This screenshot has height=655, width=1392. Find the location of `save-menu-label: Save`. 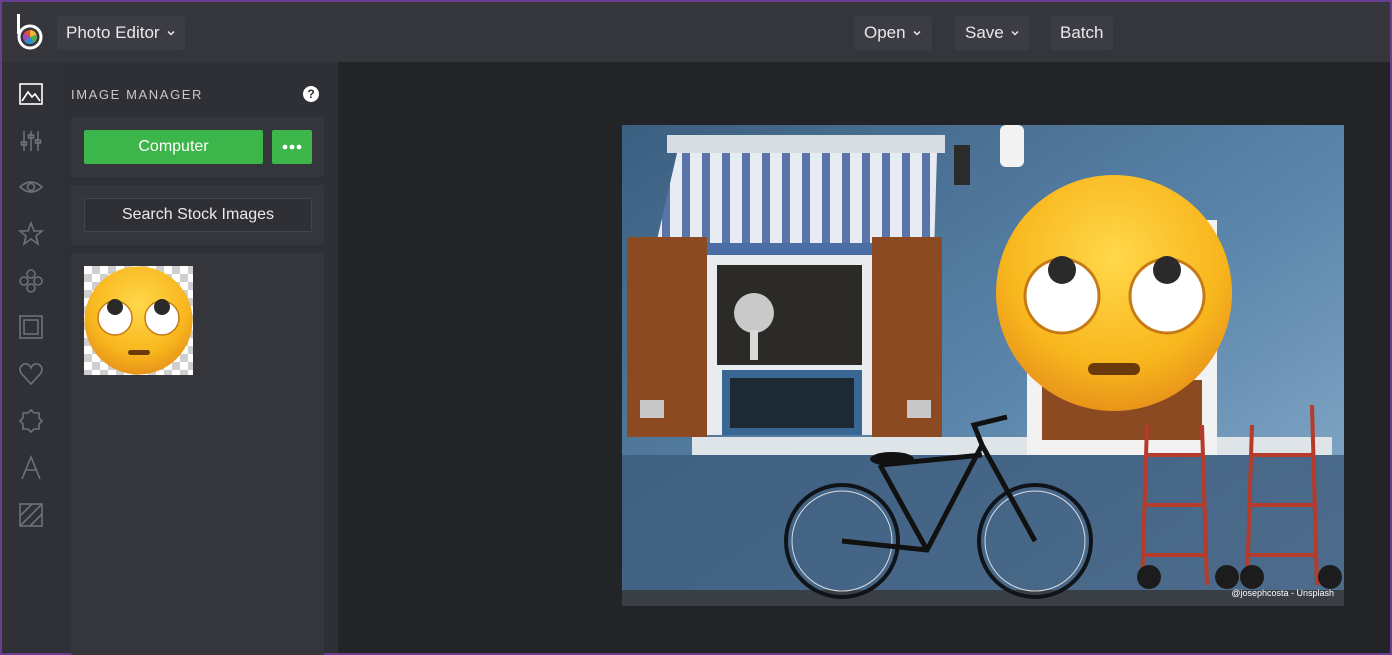

save-menu-label: Save is located at coordinates (984, 32).